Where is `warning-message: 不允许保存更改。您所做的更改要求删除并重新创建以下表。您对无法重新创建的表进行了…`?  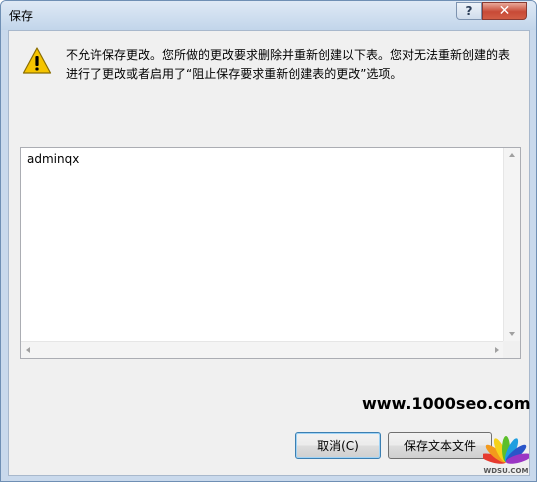
warning-message: 不允许保存更改。您所做的更改要求删除并重新创建以下表。您对无法重新创建的表进行了… is located at coordinates (288, 64).